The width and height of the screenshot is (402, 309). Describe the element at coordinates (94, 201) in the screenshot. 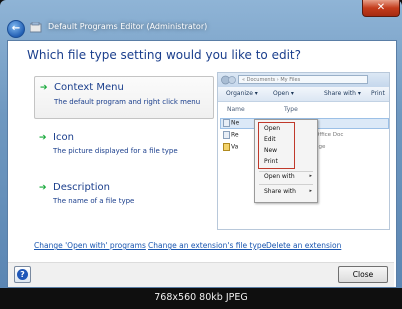

I see `option-description: The name of a file type` at that location.